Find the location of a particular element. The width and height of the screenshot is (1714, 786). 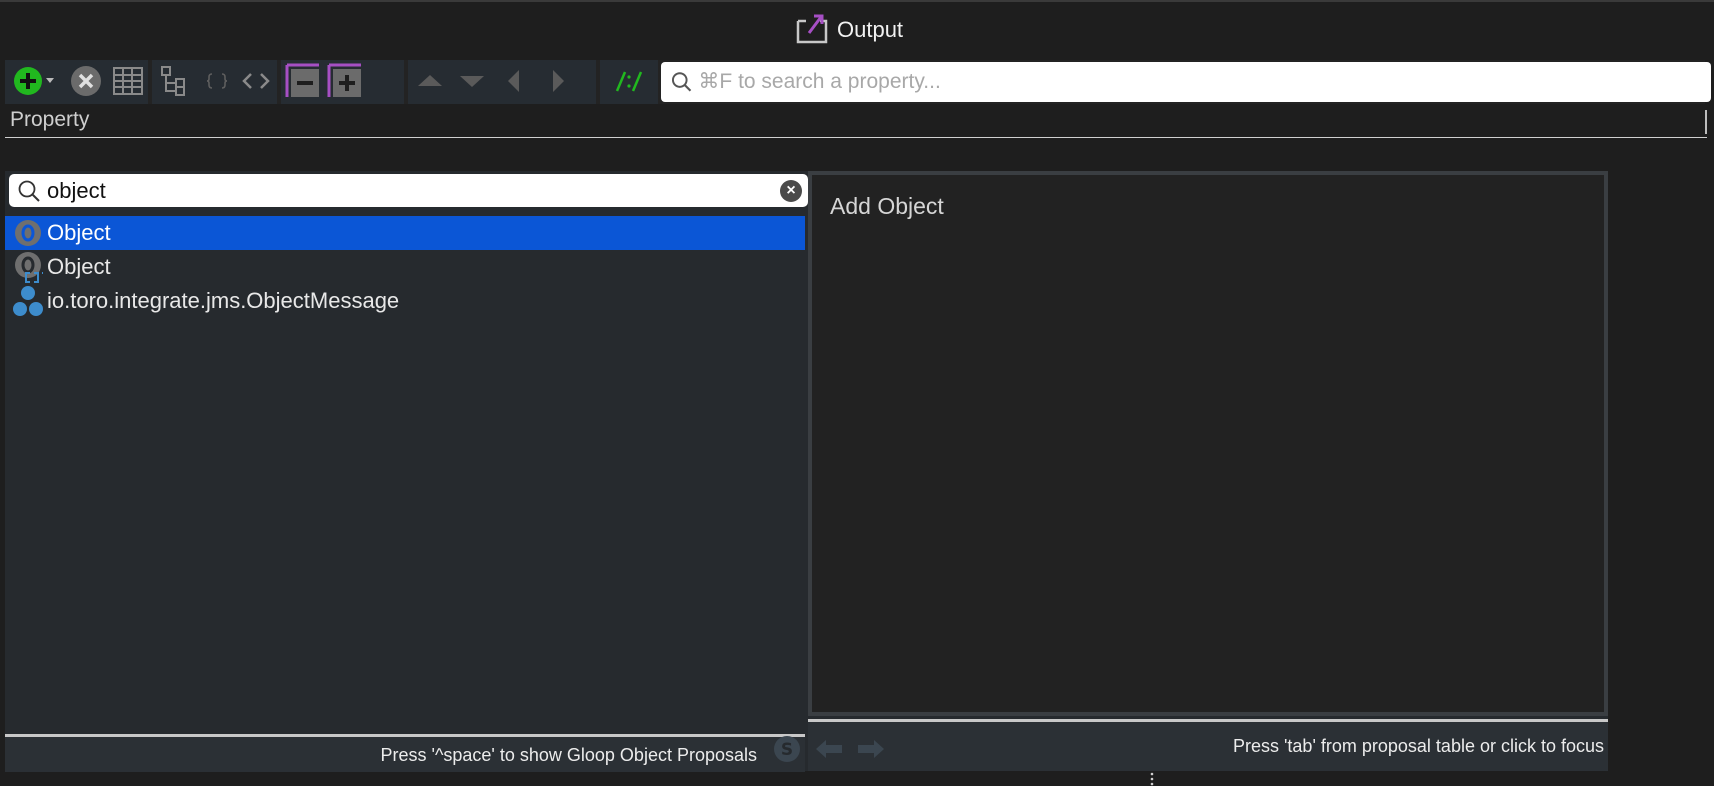

close-icon: × is located at coordinates (791, 190).